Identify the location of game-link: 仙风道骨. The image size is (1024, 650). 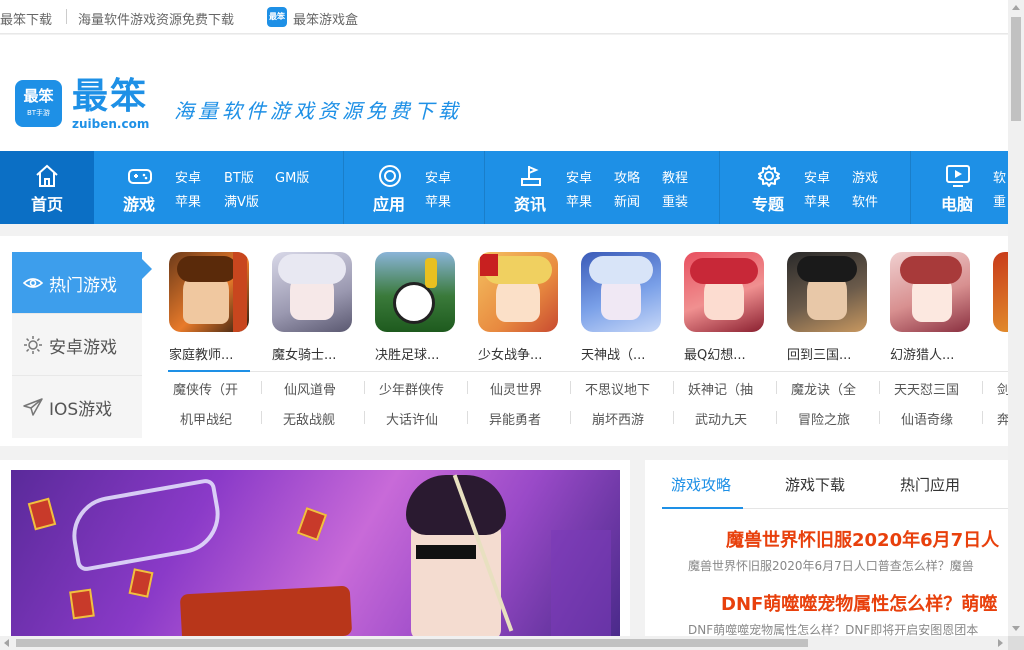
(310, 388).